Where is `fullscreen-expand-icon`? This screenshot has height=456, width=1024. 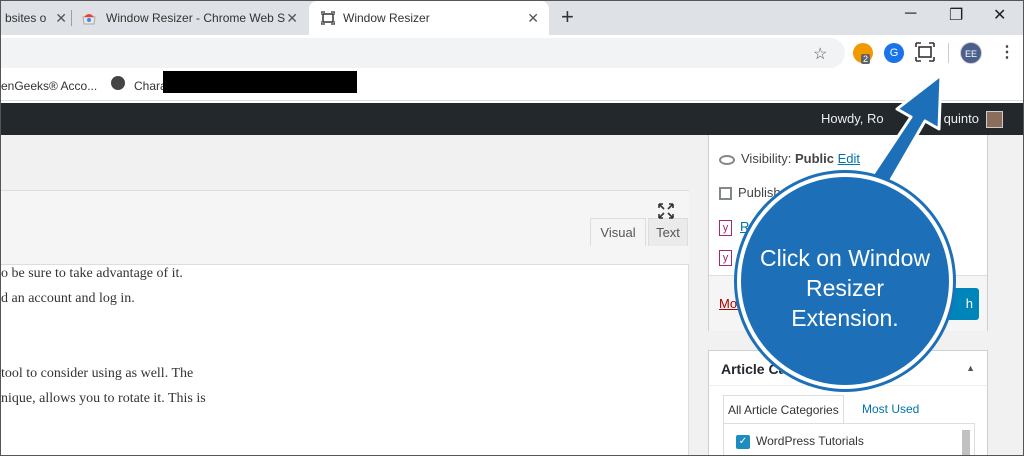
fullscreen-expand-icon is located at coordinates (666, 211).